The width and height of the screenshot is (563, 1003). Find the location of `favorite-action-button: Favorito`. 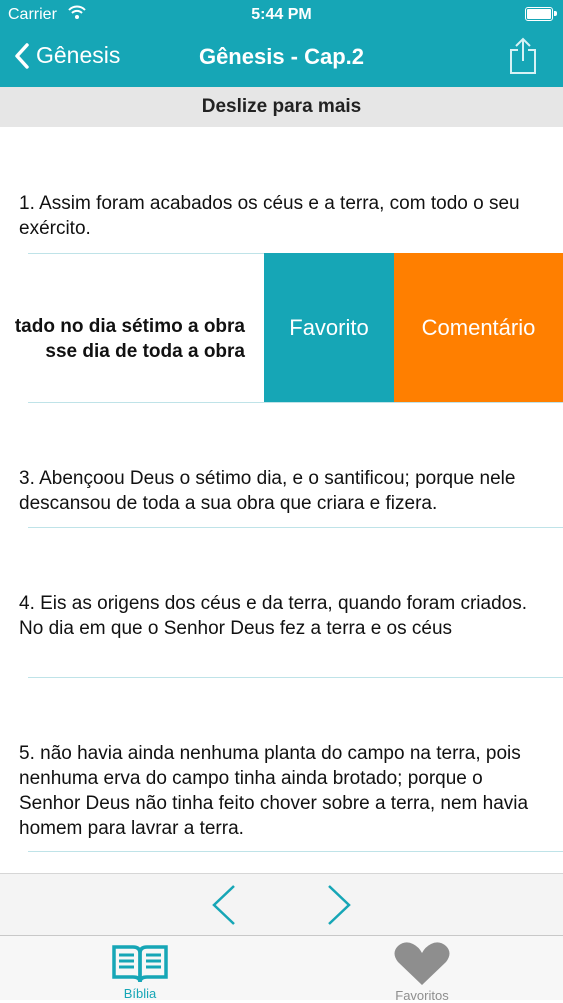

favorite-action-button: Favorito is located at coordinates (329, 328).